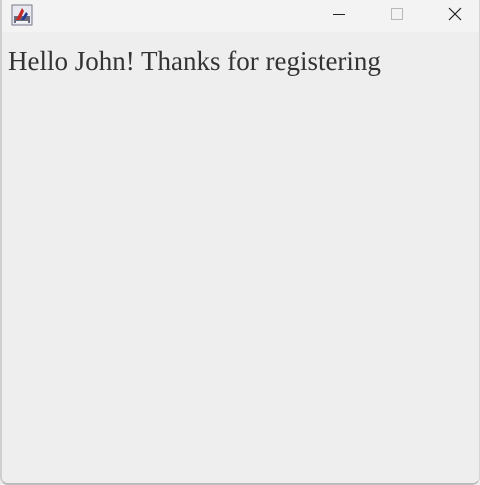  I want to click on java-app-icon, so click(22, 15).